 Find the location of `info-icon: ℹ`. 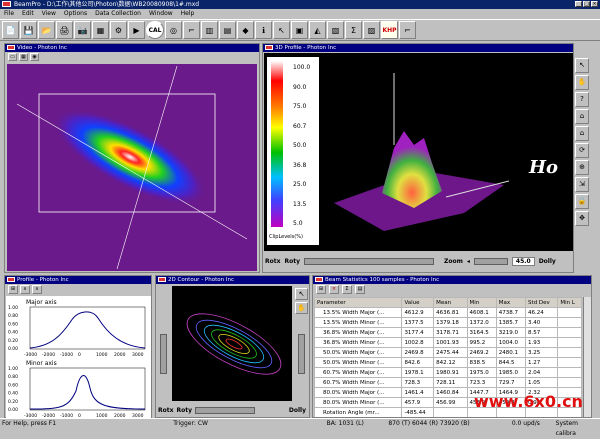

info-icon: ℹ is located at coordinates (263, 30).